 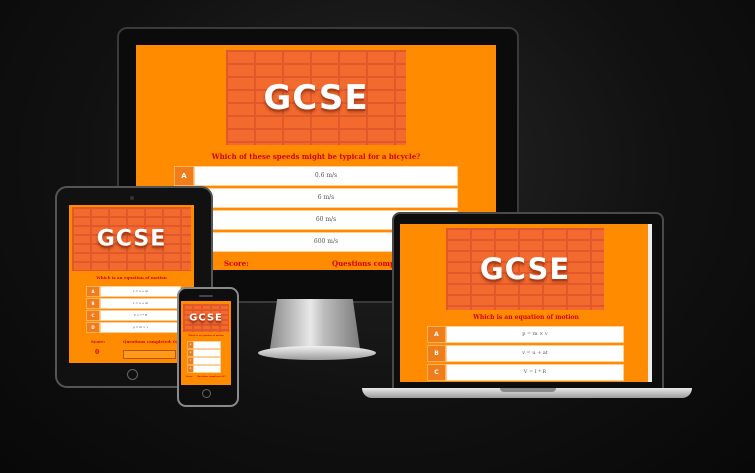 I want to click on tablet-option-b-button: v = u + at, so click(x=140, y=303).